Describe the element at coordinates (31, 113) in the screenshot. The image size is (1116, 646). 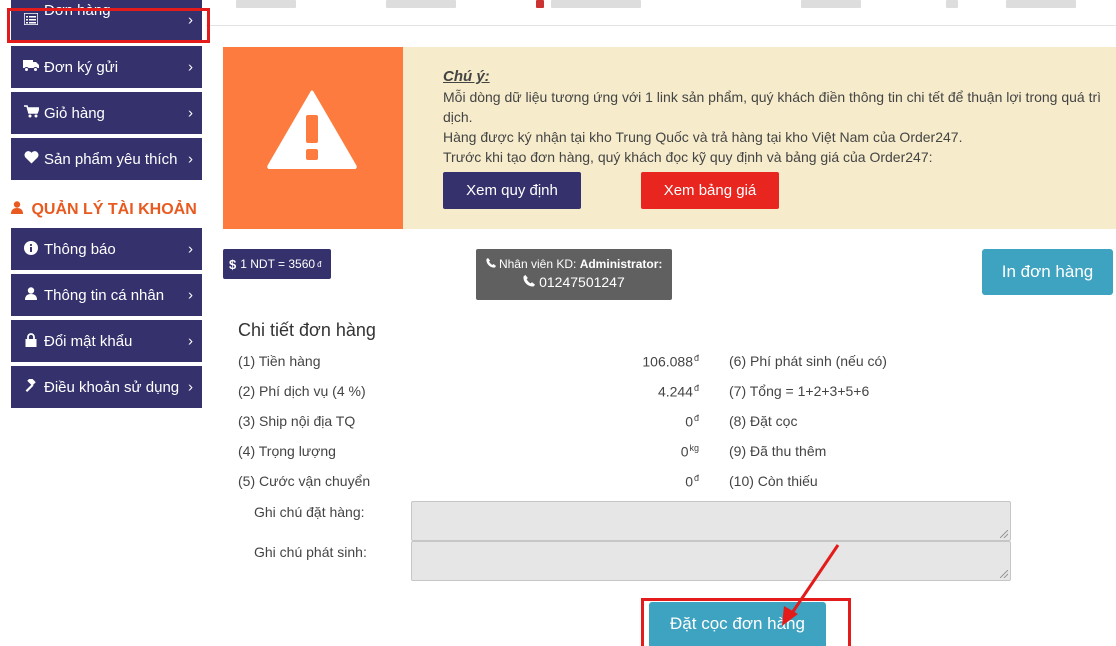
I see `cart-icon` at that location.